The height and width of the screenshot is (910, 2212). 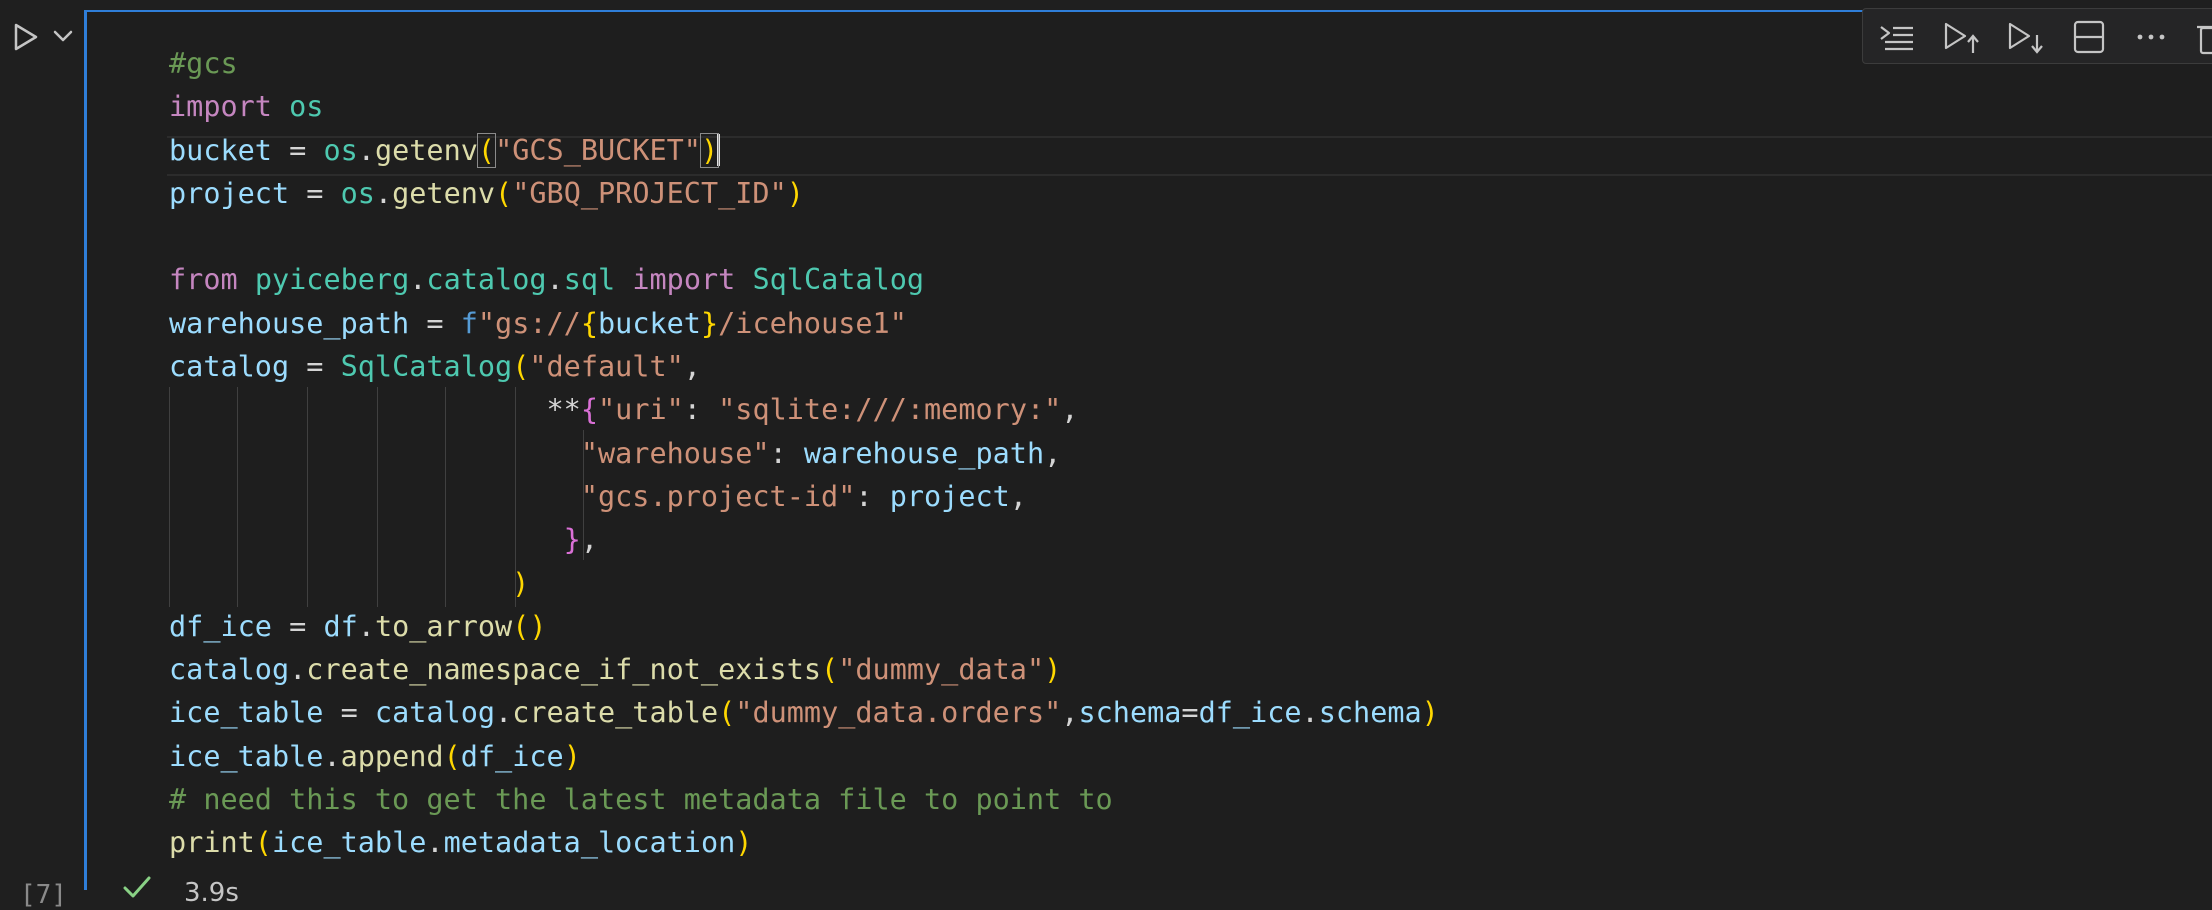 What do you see at coordinates (719, 149) in the screenshot?
I see `text-caret` at bounding box center [719, 149].